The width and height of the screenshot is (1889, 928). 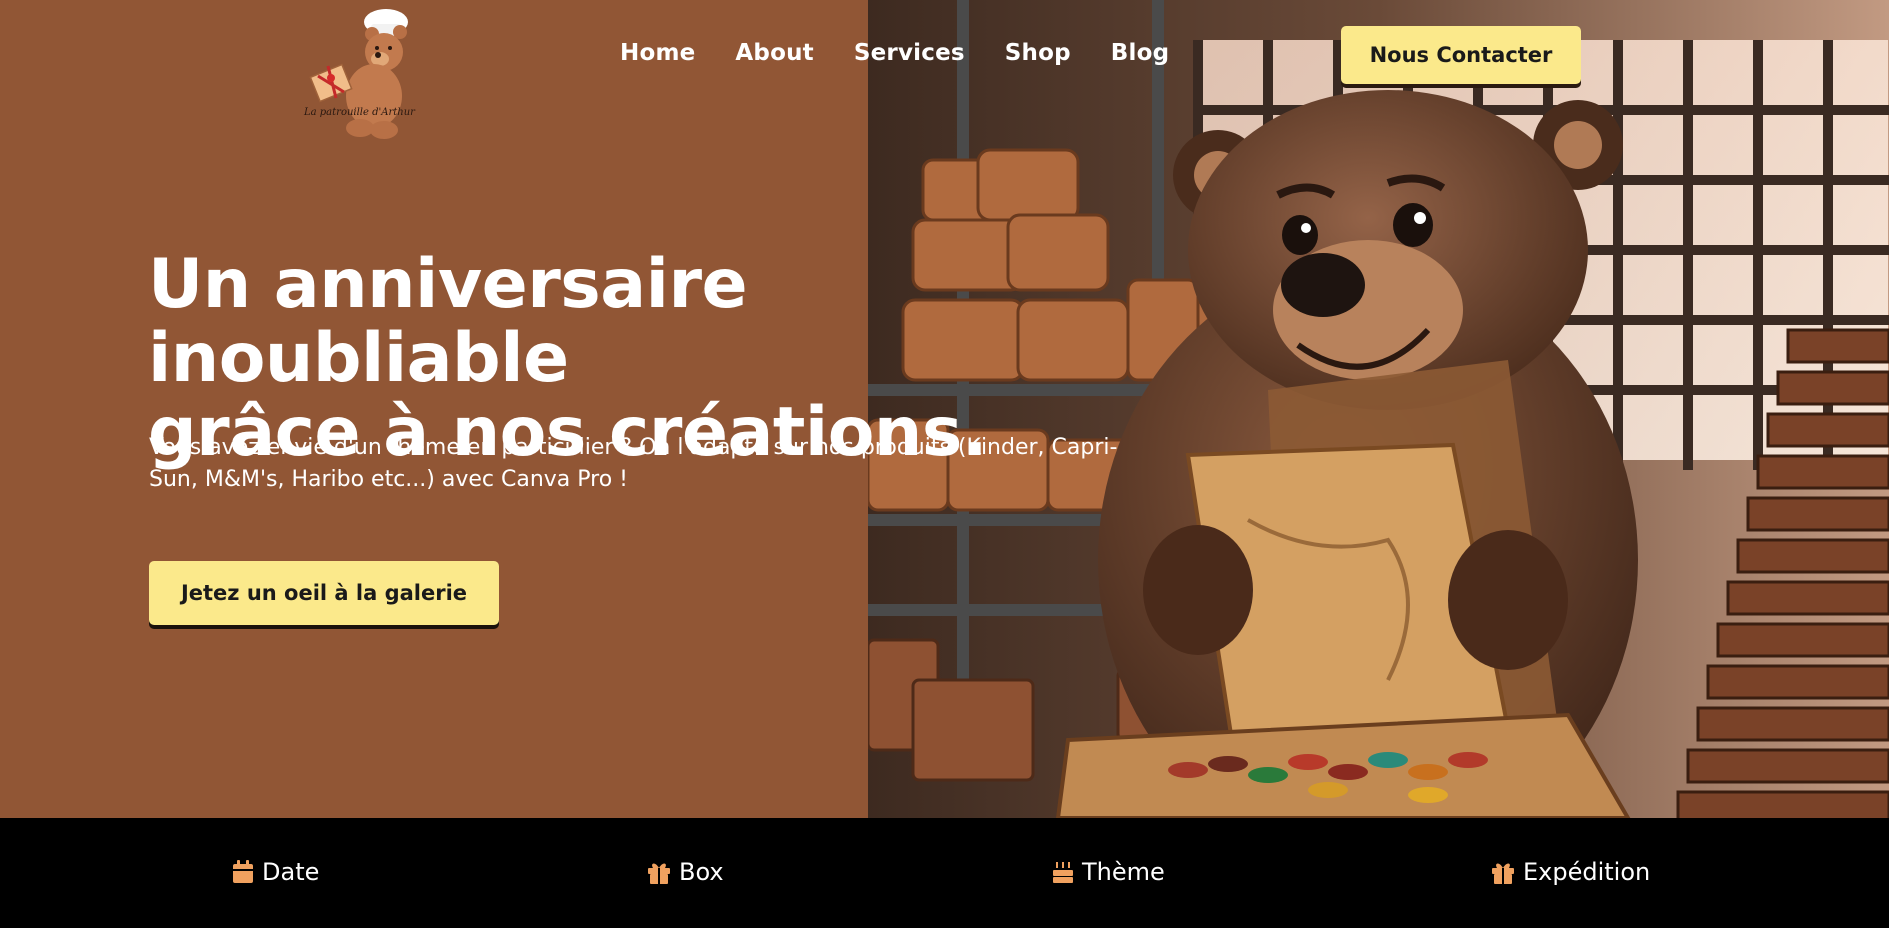 What do you see at coordinates (359, 112) in the screenshot?
I see `svg-text: La patrouille d'Arthur` at bounding box center [359, 112].